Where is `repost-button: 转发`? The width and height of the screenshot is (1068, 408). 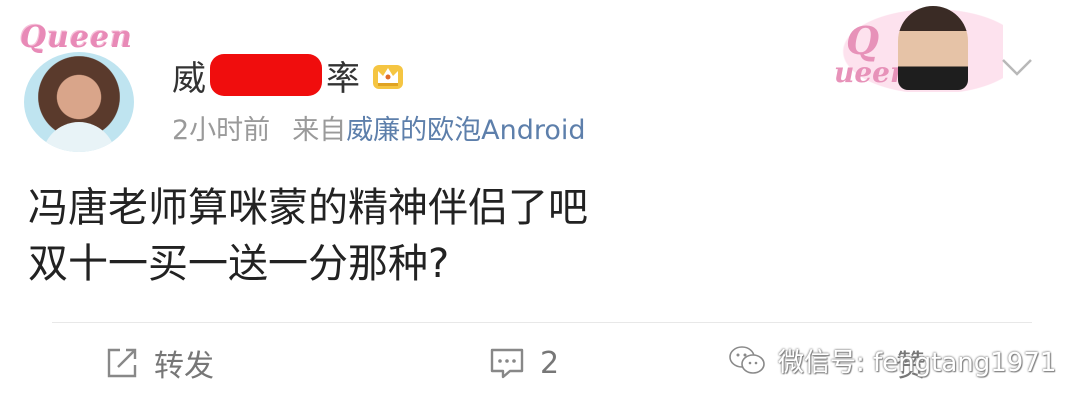
repost-button: 转发 is located at coordinates (159, 363).